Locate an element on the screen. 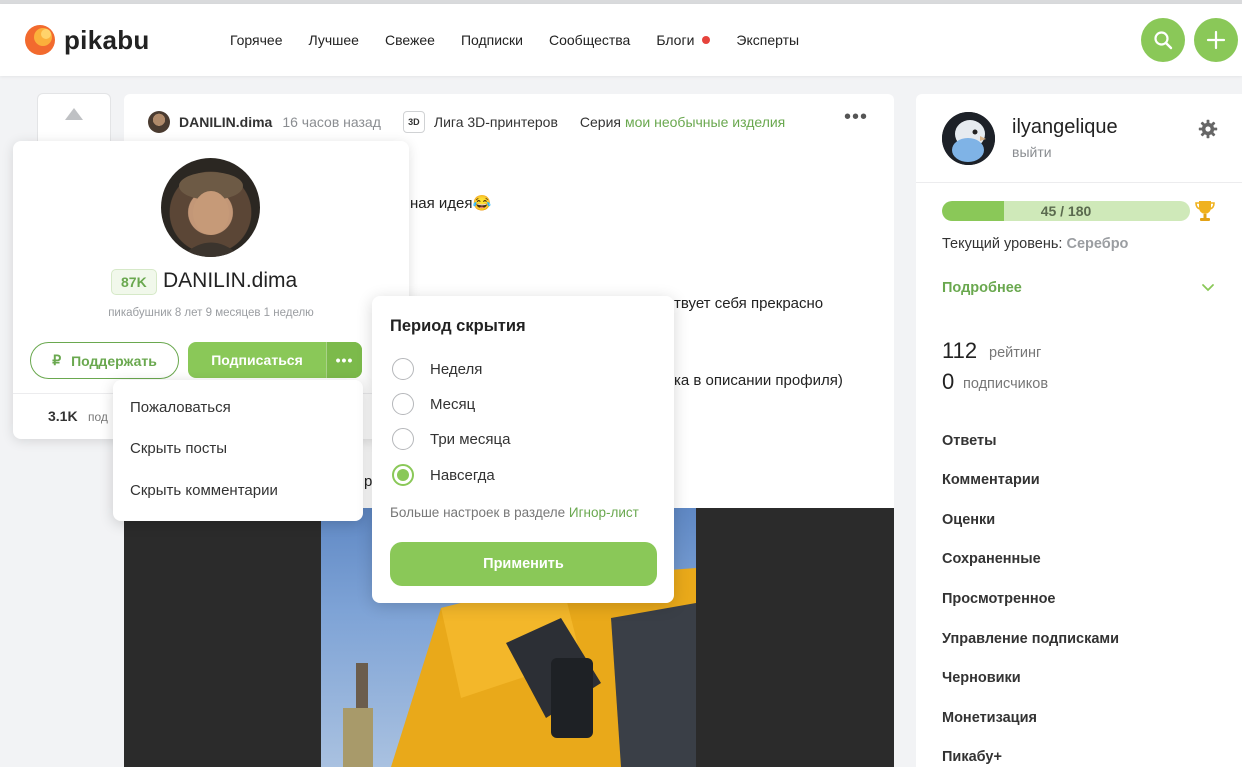 Image resolution: width=1242 pixels, height=767 pixels. option-label: Месяц is located at coordinates (453, 404).